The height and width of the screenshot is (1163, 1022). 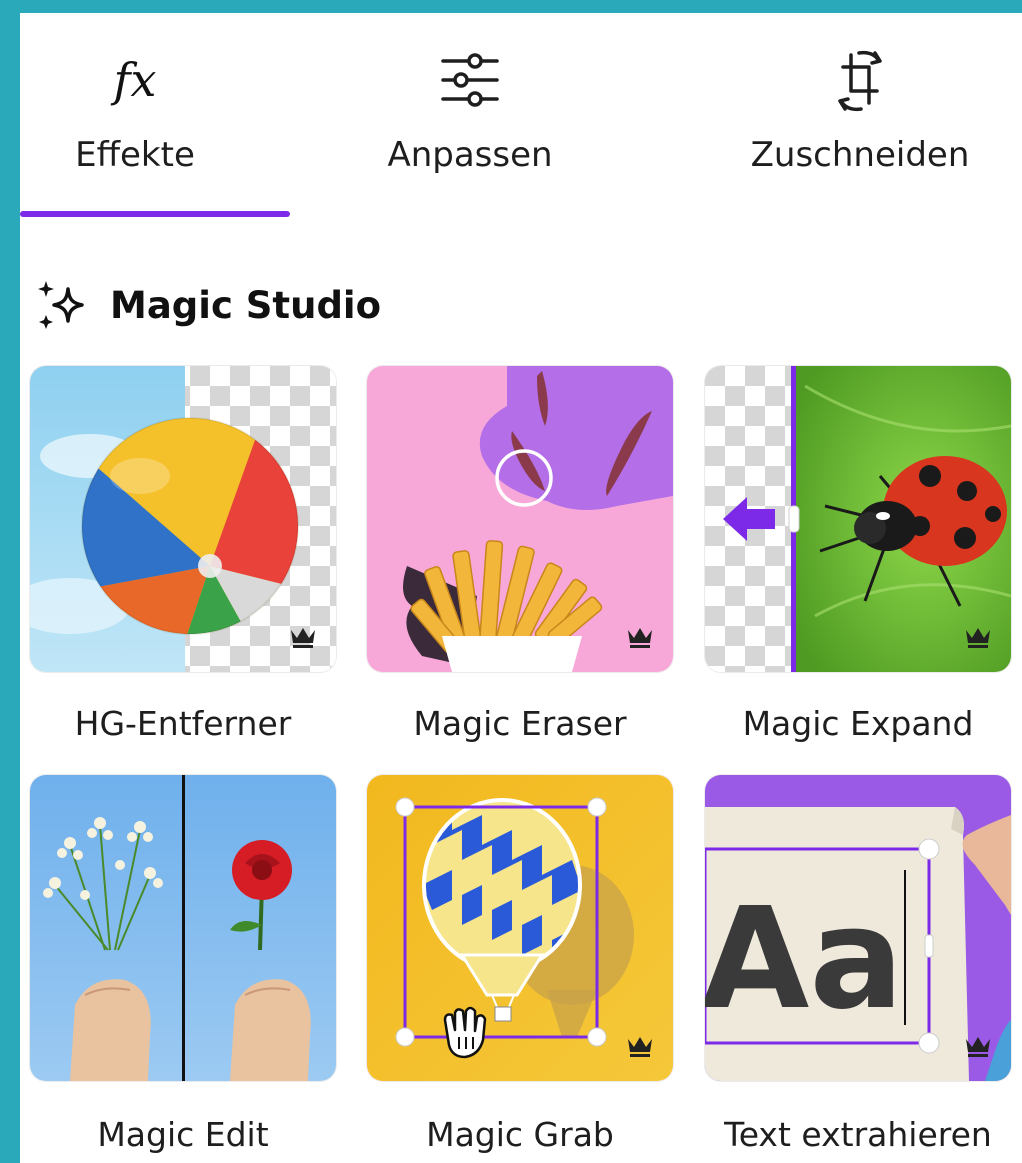 I want to click on tool-label: HG-Entferner, so click(x=183, y=723).